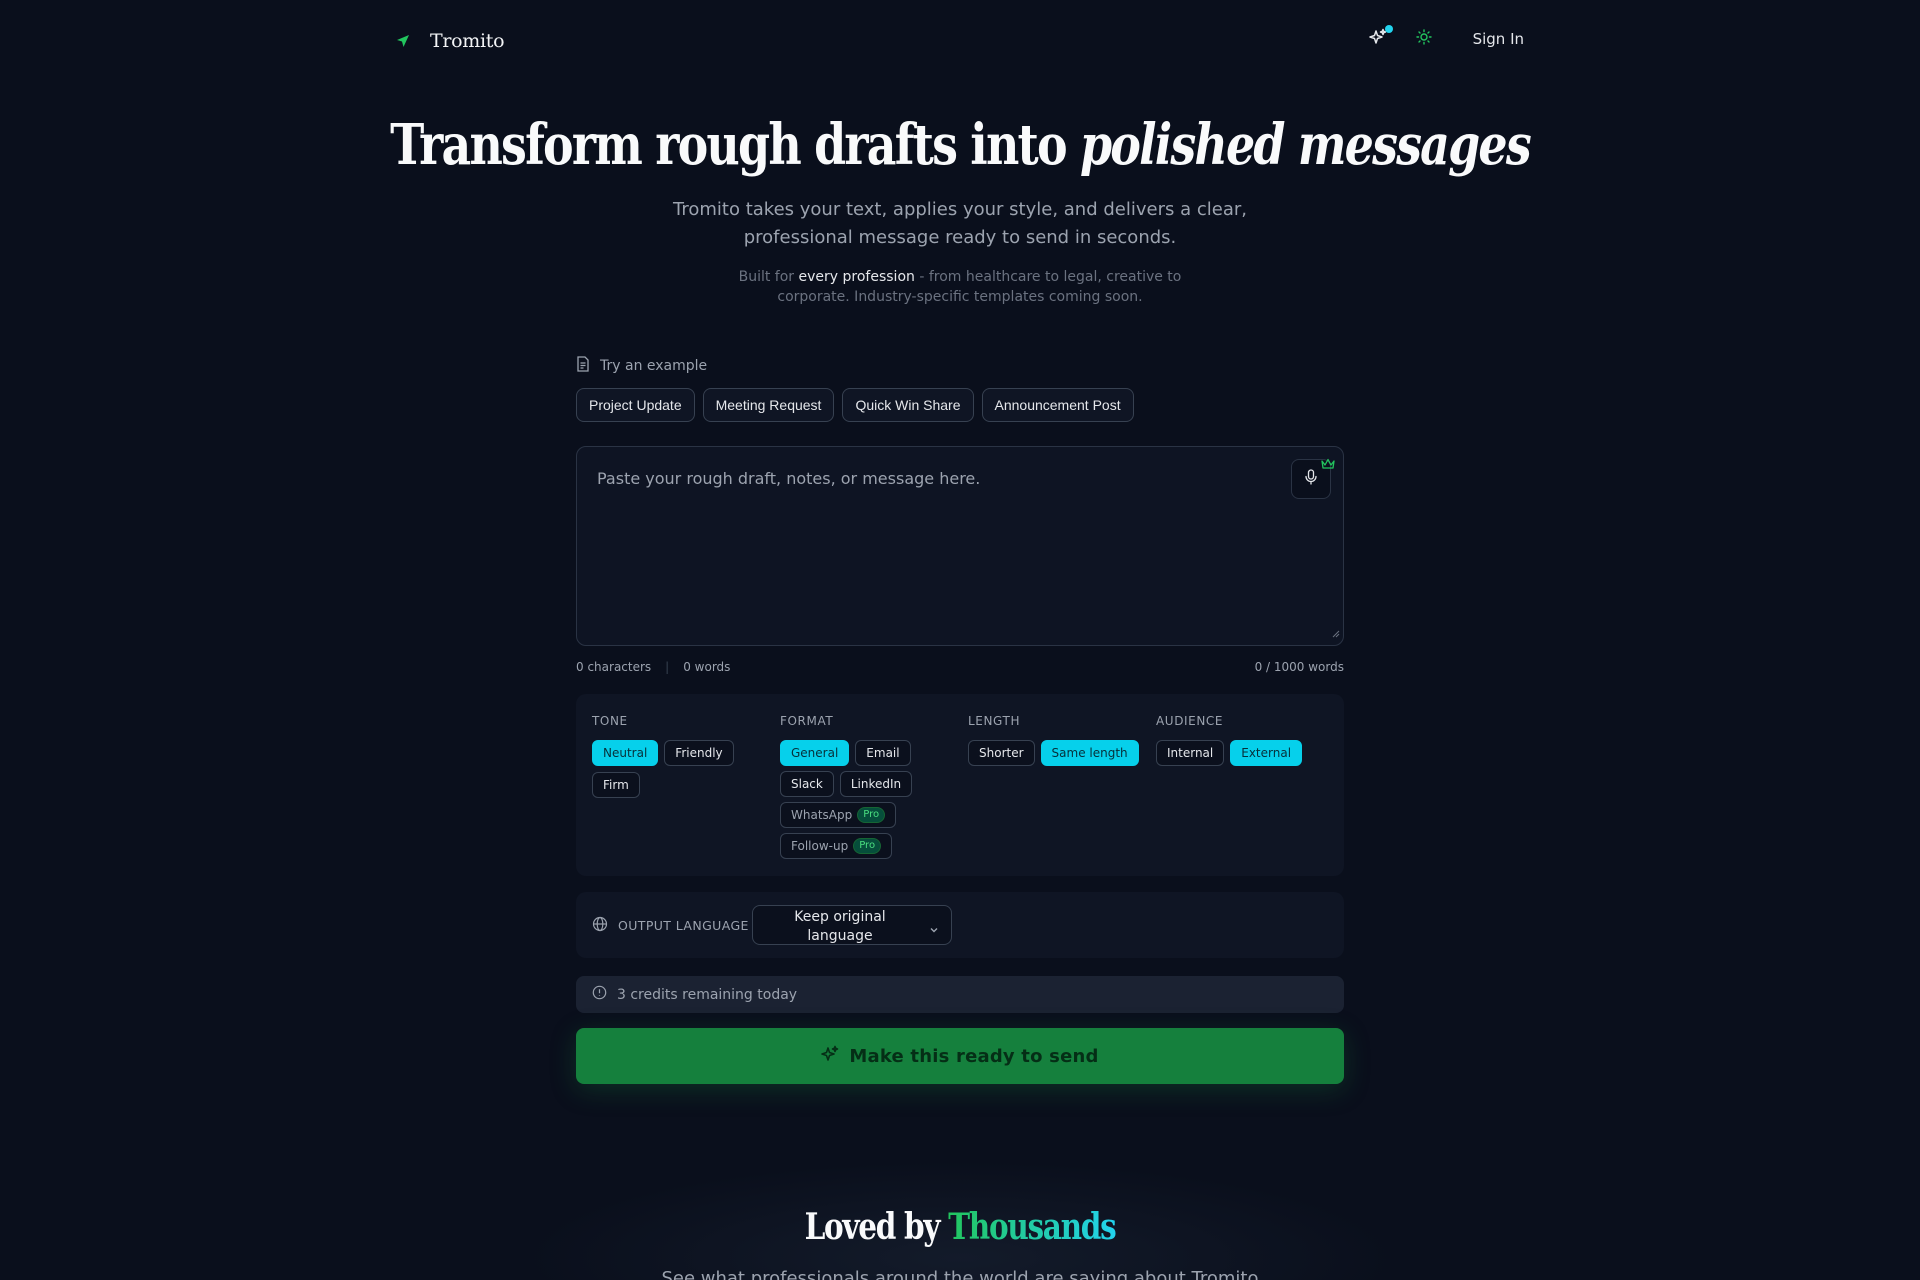  I want to click on tone-option-firm: Firm, so click(616, 785).